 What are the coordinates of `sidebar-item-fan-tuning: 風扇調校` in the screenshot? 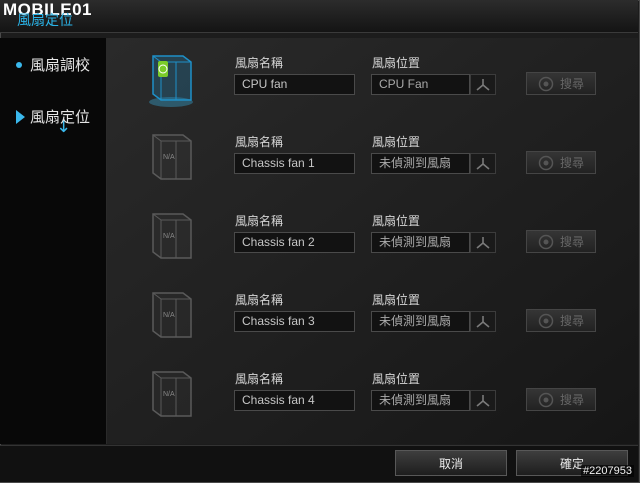 It's located at (53, 64).